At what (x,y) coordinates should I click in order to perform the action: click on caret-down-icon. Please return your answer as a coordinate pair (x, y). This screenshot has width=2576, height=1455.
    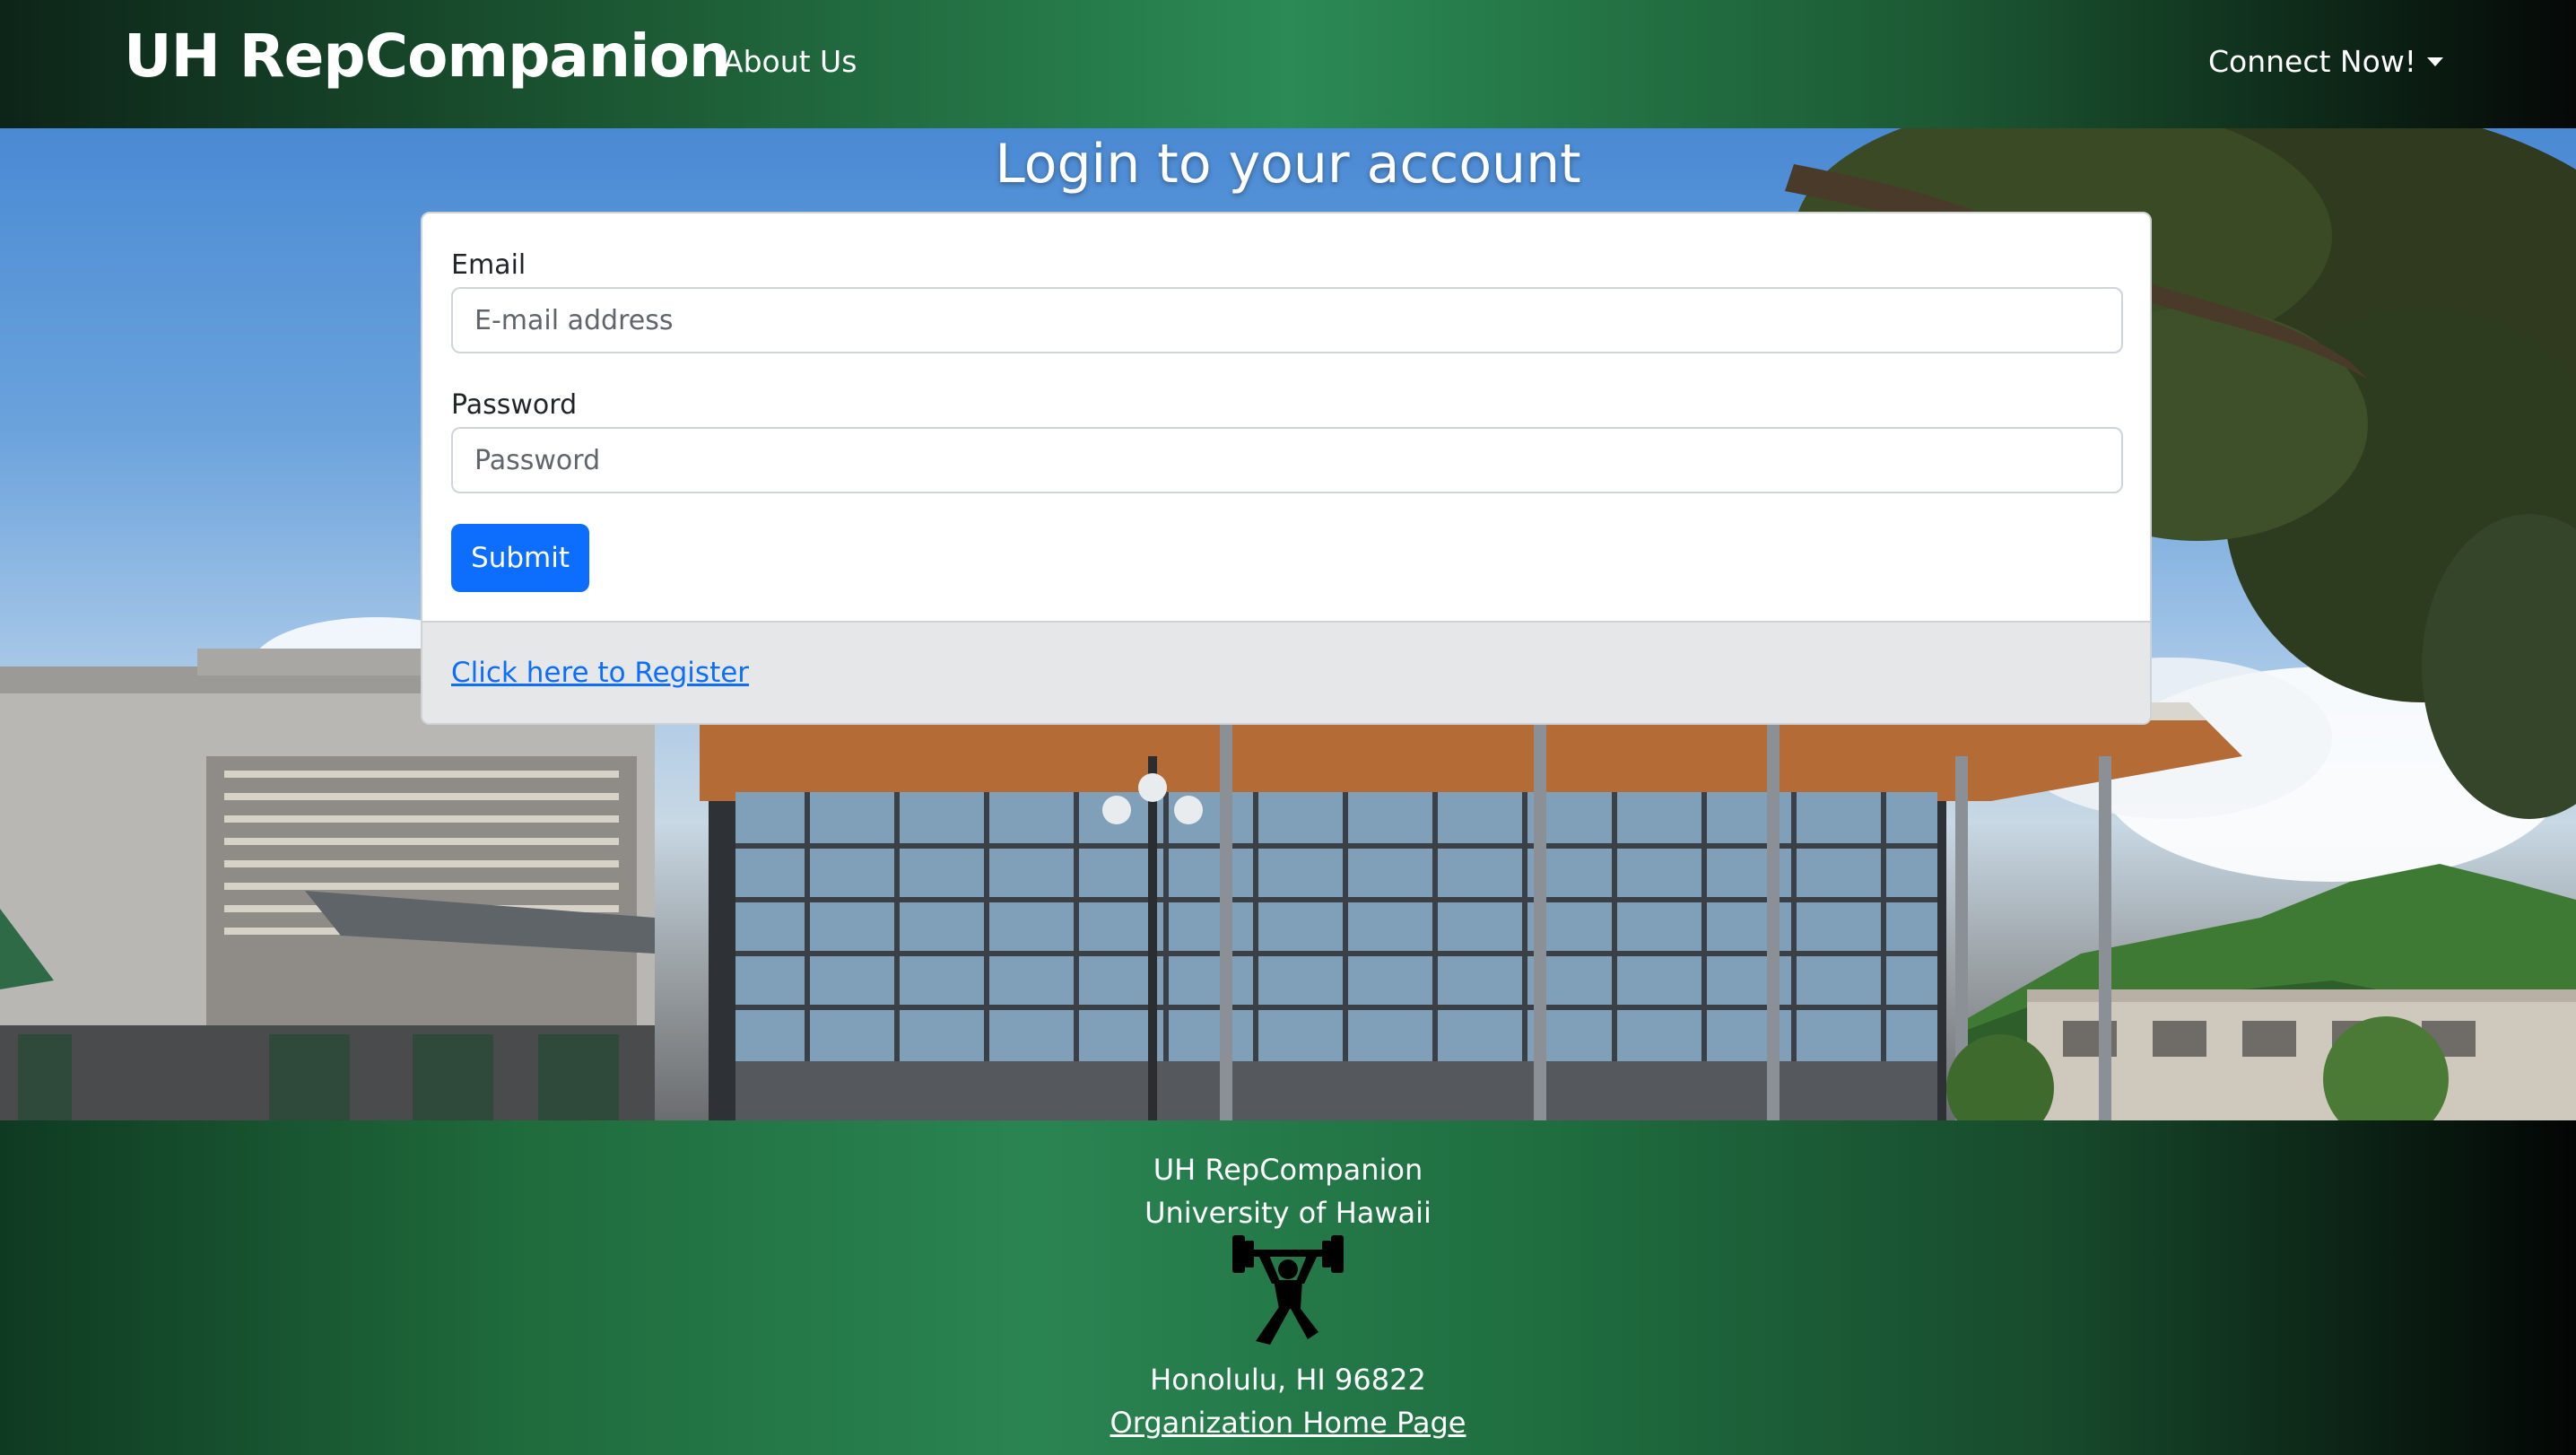
    Looking at the image, I should click on (2435, 62).